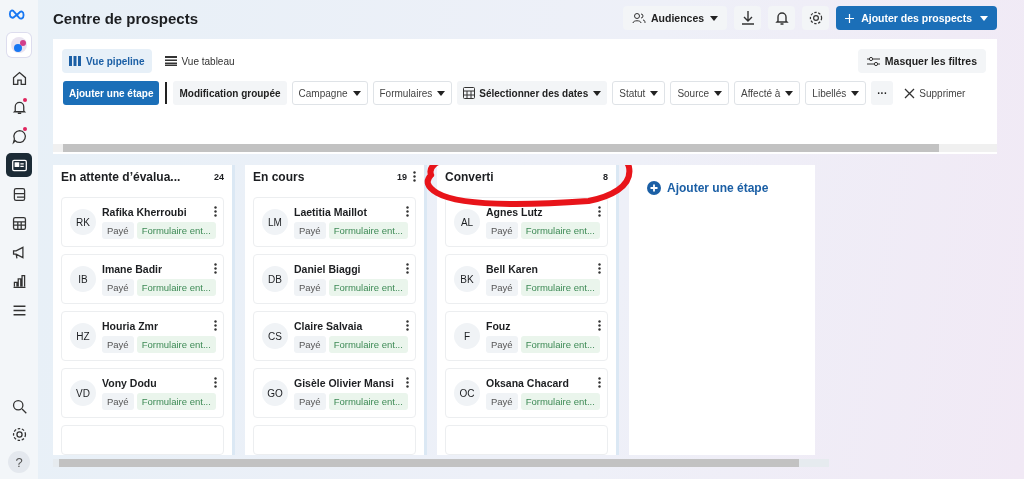 The image size is (1024, 479). I want to click on hide-filters-button: Masquer les filtres, so click(921, 61).